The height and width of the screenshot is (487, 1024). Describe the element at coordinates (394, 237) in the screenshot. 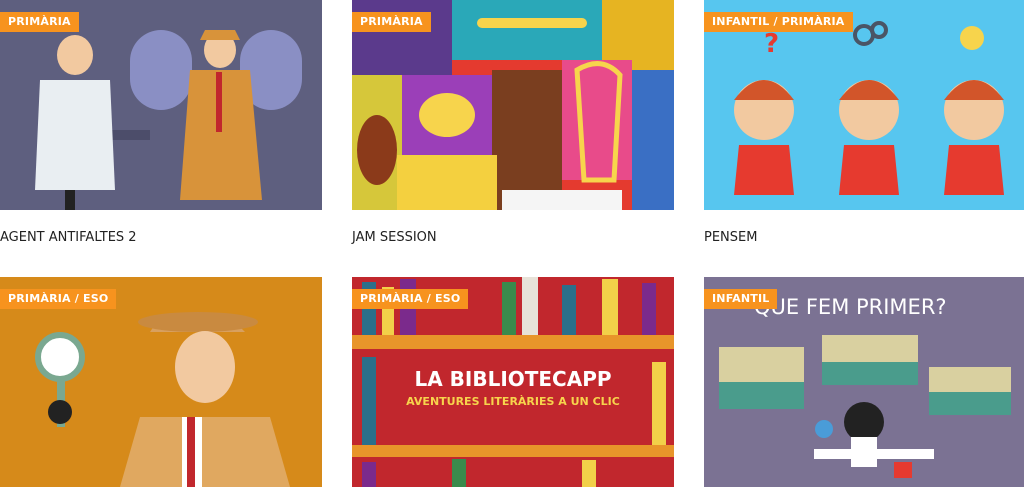

I see `card-title: JAM SESSION` at that location.